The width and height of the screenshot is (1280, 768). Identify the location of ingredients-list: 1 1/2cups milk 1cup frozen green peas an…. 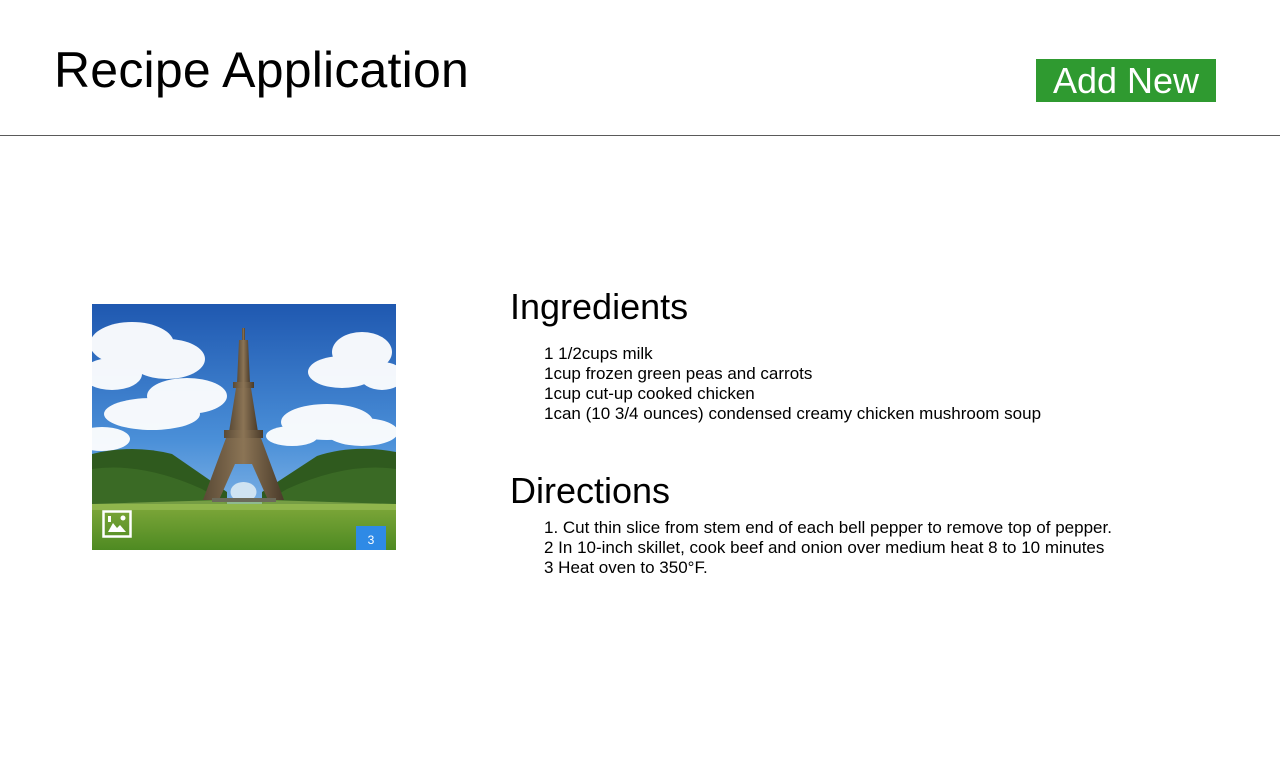
(792, 384).